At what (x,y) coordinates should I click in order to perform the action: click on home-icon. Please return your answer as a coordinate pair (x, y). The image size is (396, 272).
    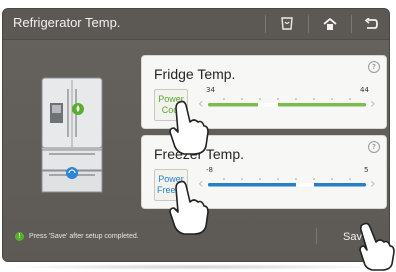
    Looking at the image, I should click on (330, 24).